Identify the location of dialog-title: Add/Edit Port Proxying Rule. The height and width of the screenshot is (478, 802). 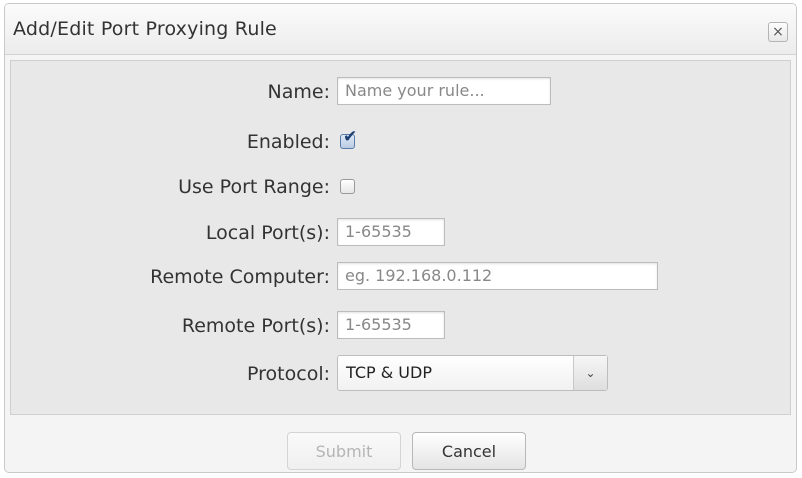
(145, 29).